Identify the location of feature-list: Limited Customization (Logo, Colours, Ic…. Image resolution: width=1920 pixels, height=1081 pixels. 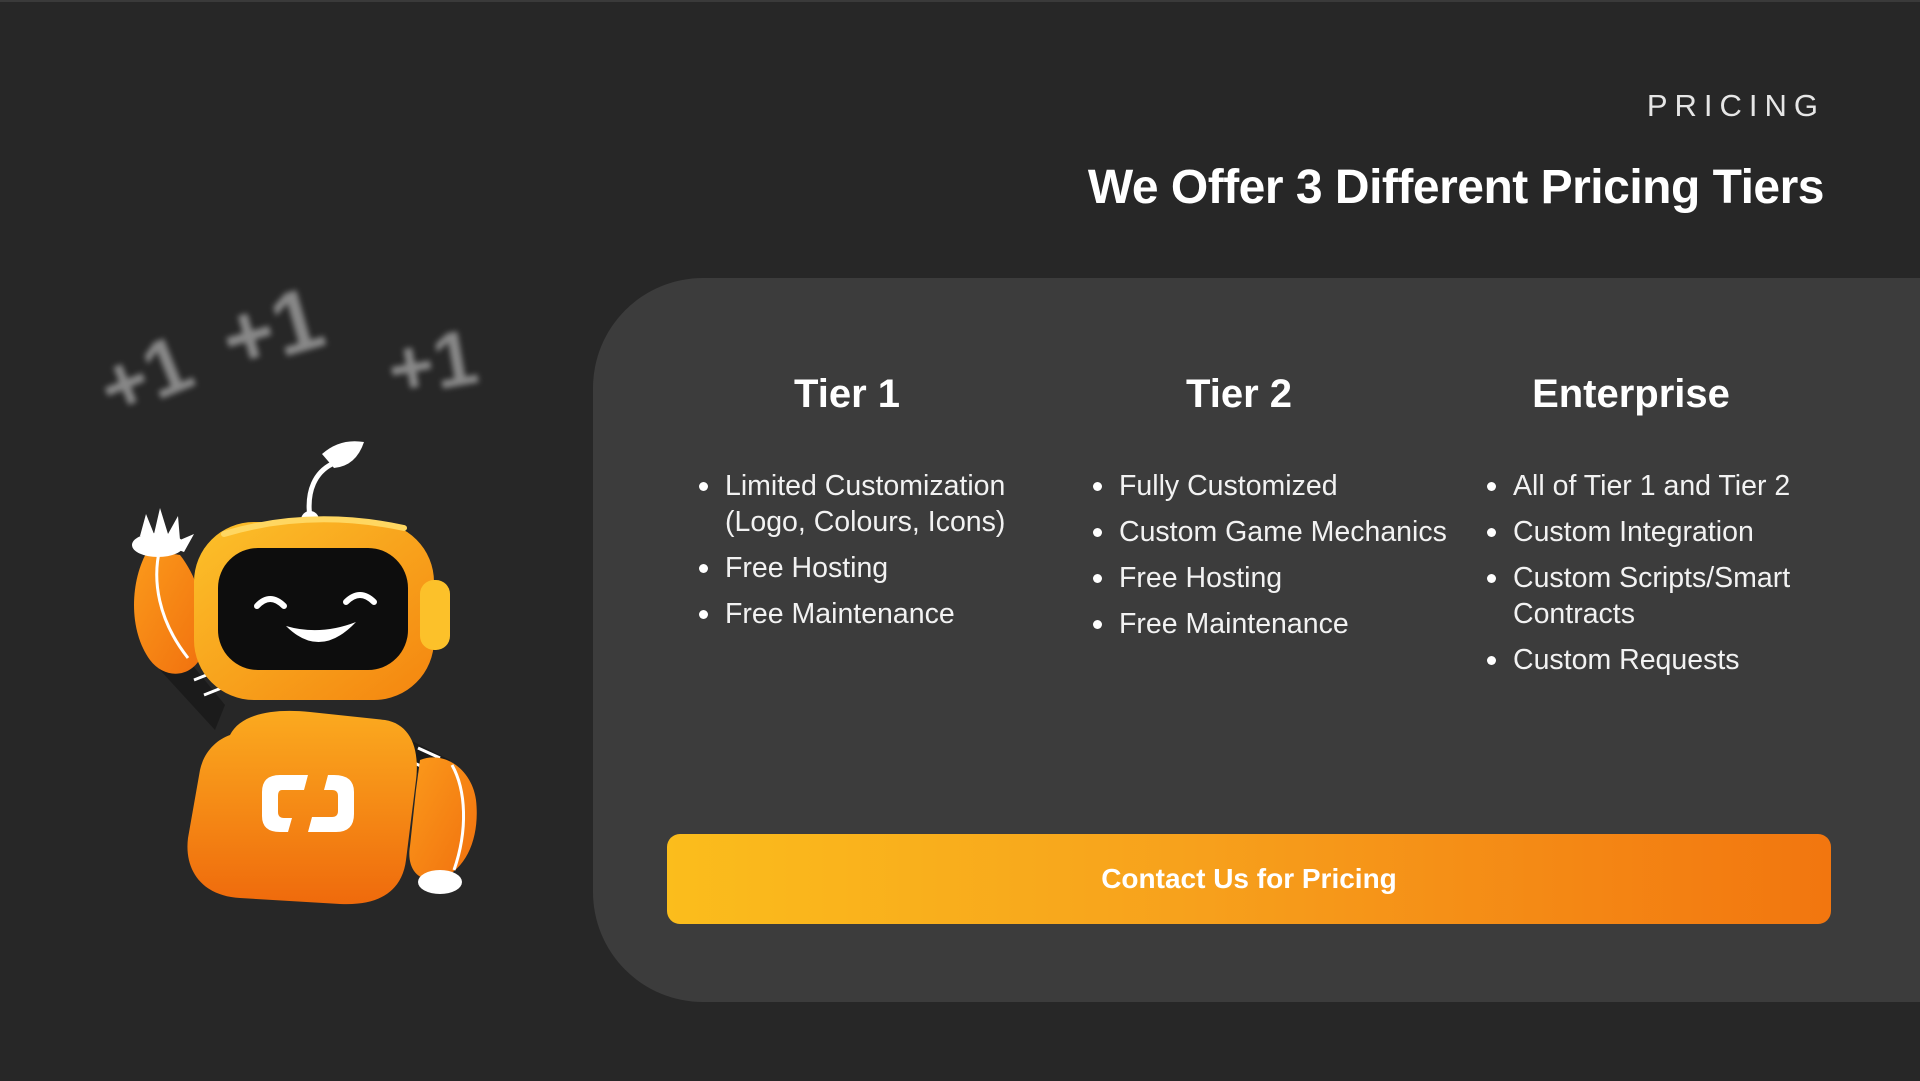
(877, 550).